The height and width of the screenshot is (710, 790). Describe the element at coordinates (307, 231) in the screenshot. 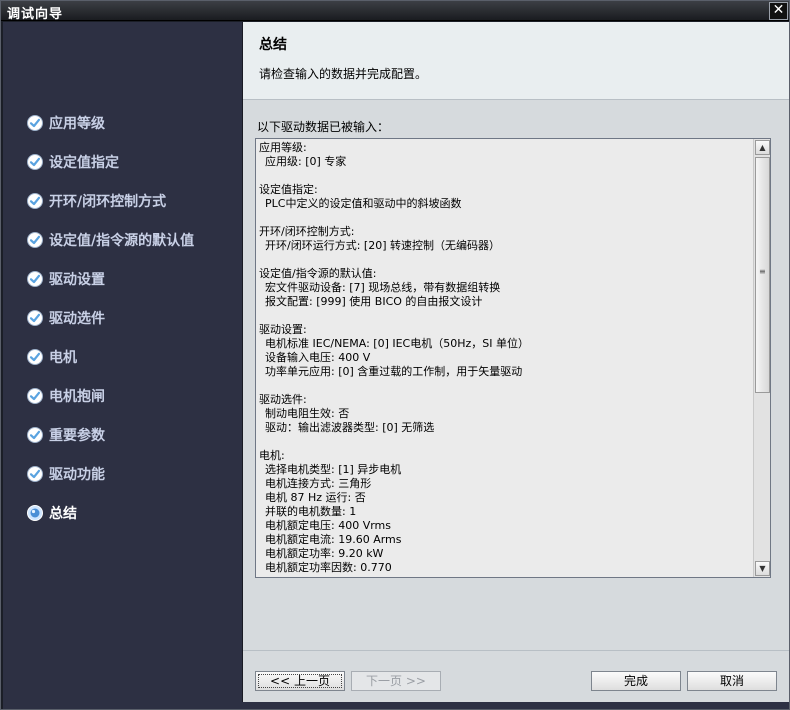

I see `summary-section-heading: 开环/闭环控制方式:` at that location.